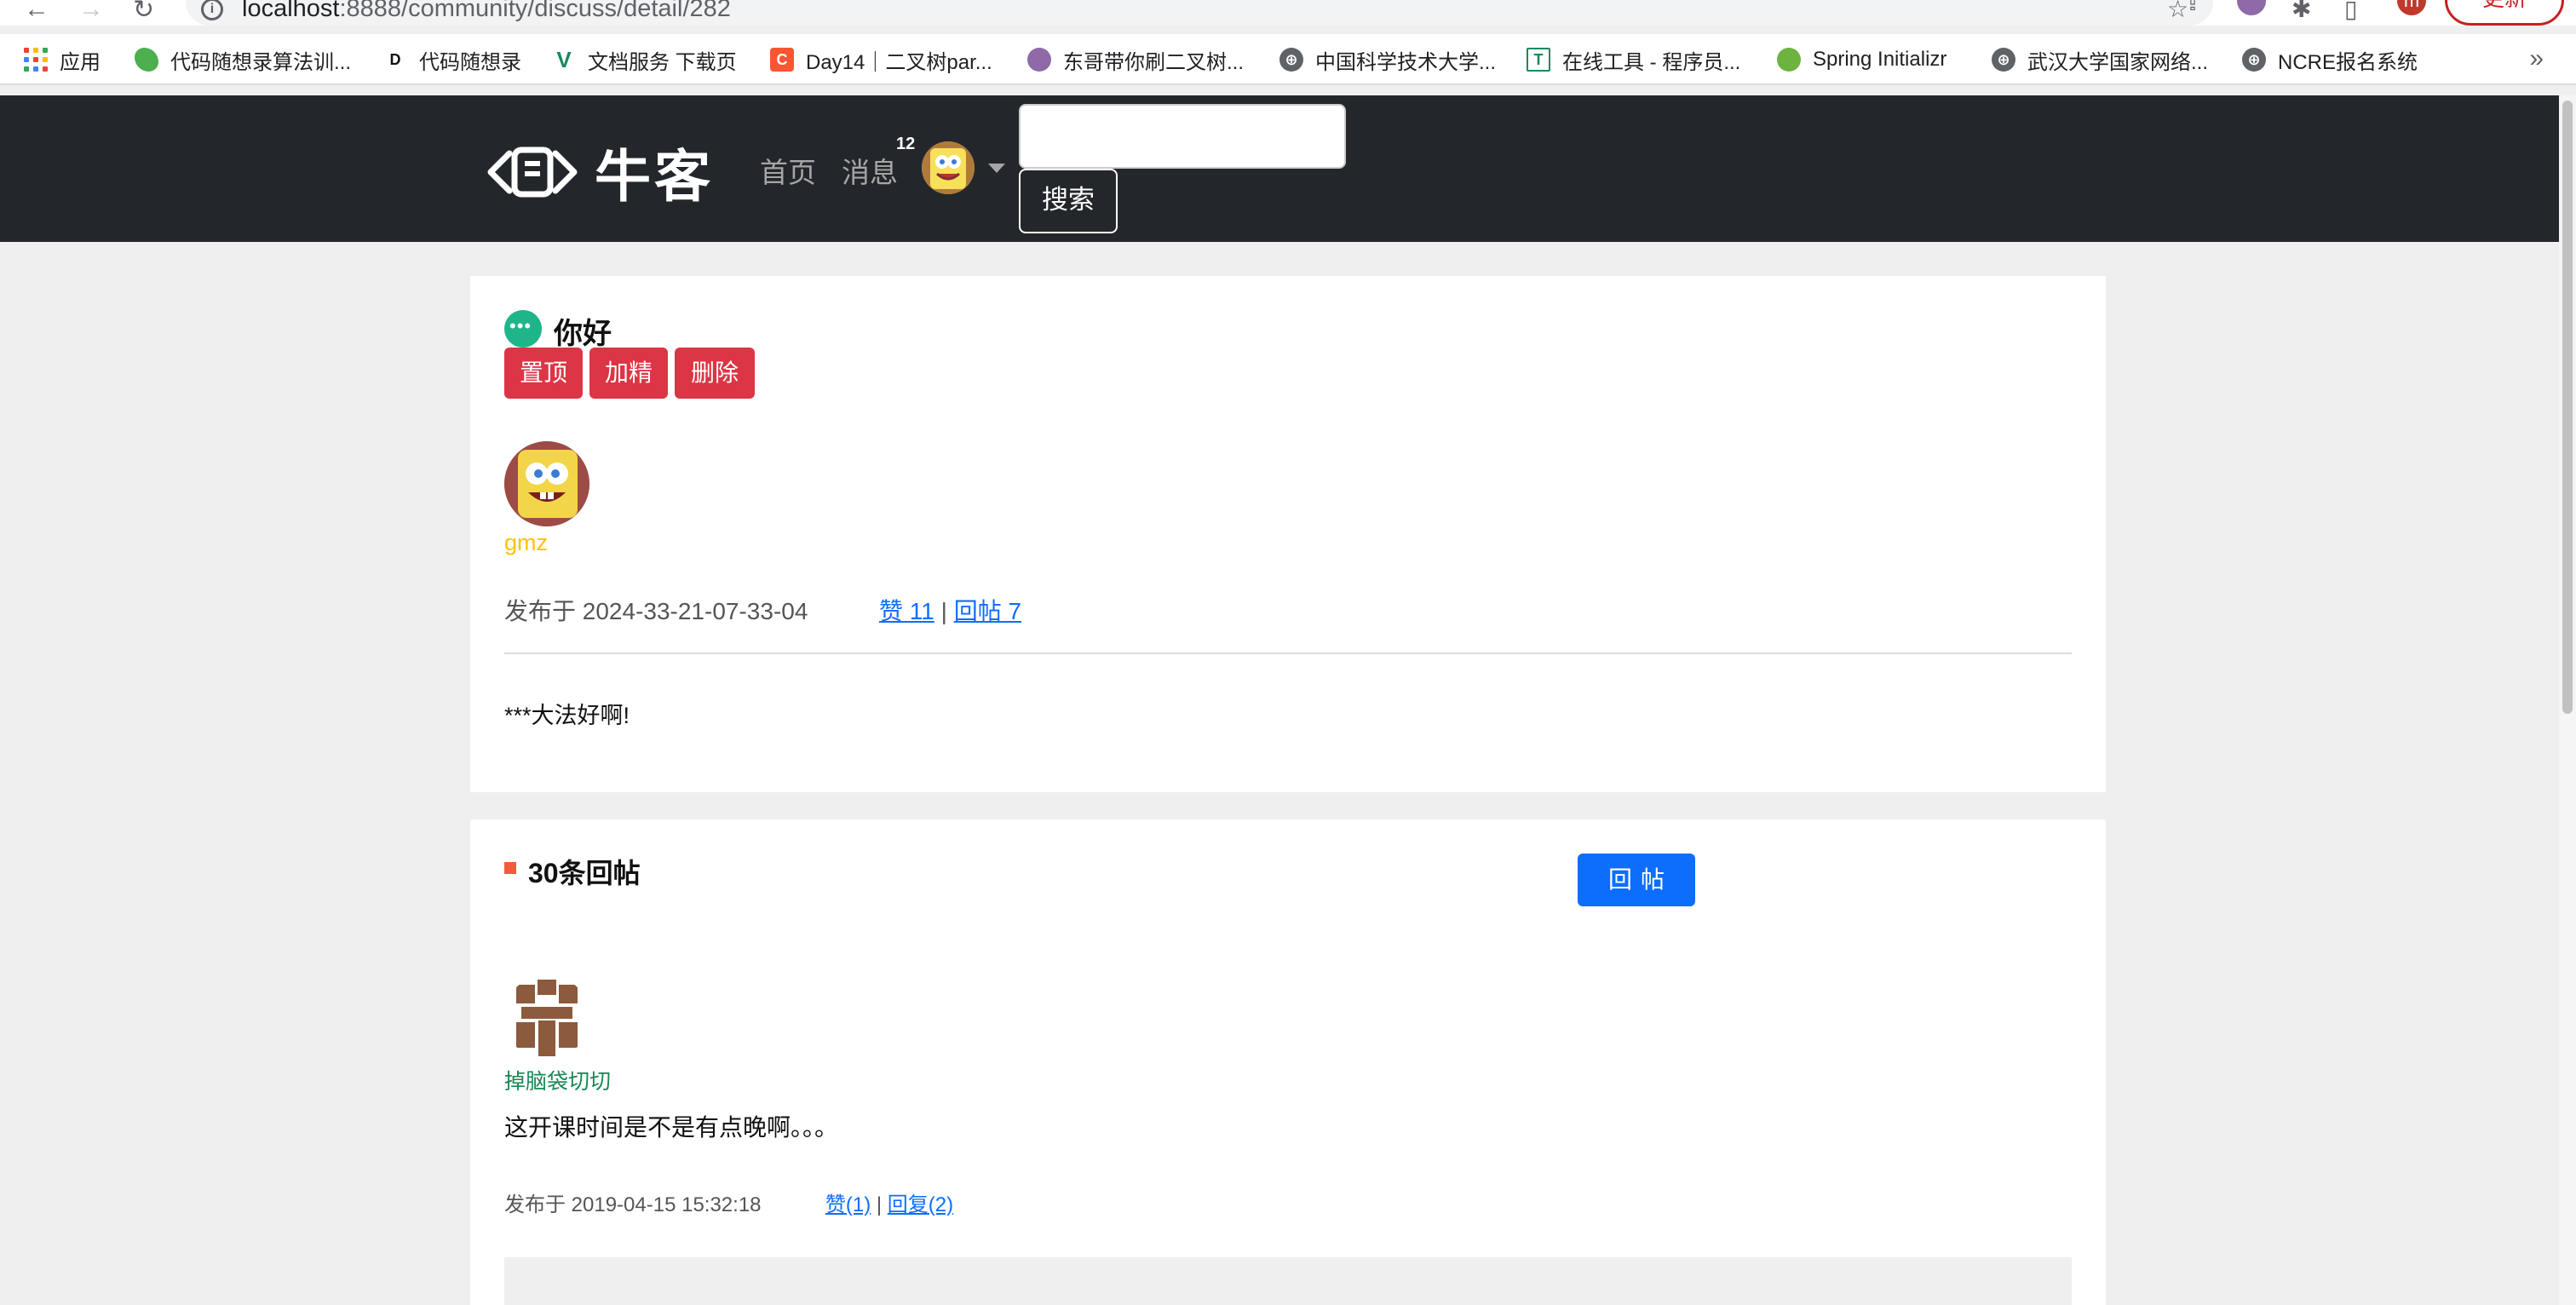 This screenshot has width=2576, height=1305. Describe the element at coordinates (2412, 7) in the screenshot. I see `profile-avatar: m` at that location.